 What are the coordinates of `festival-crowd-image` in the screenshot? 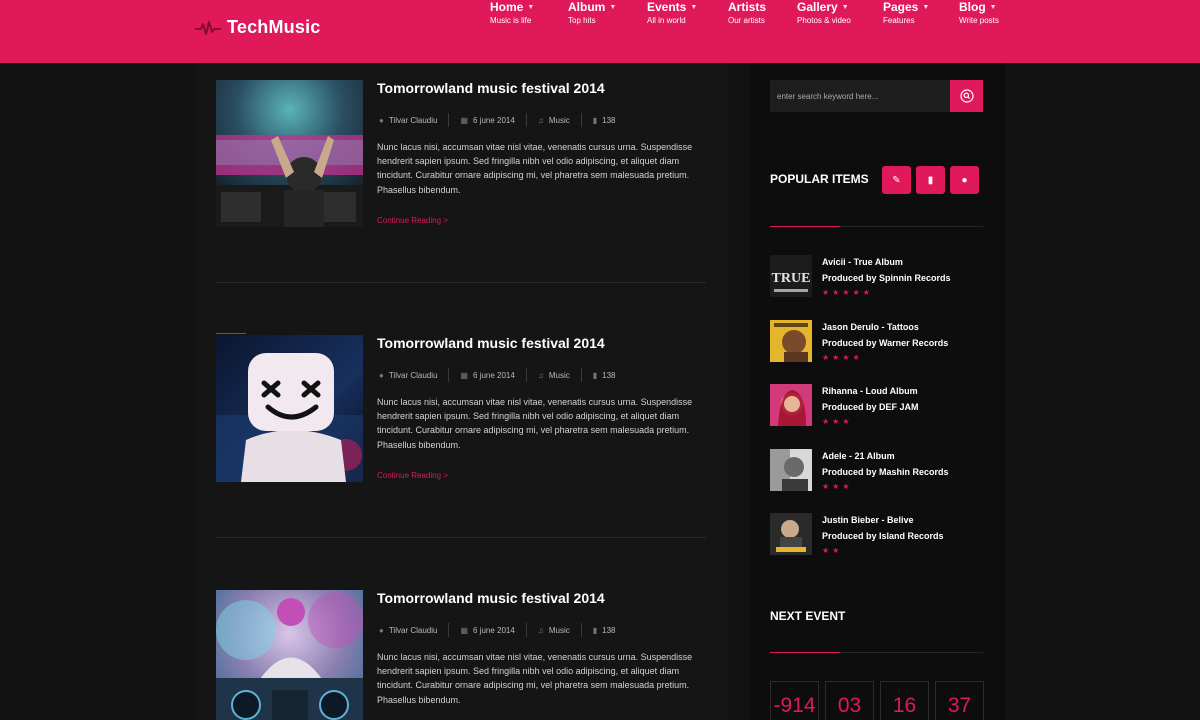 It's located at (289, 153).